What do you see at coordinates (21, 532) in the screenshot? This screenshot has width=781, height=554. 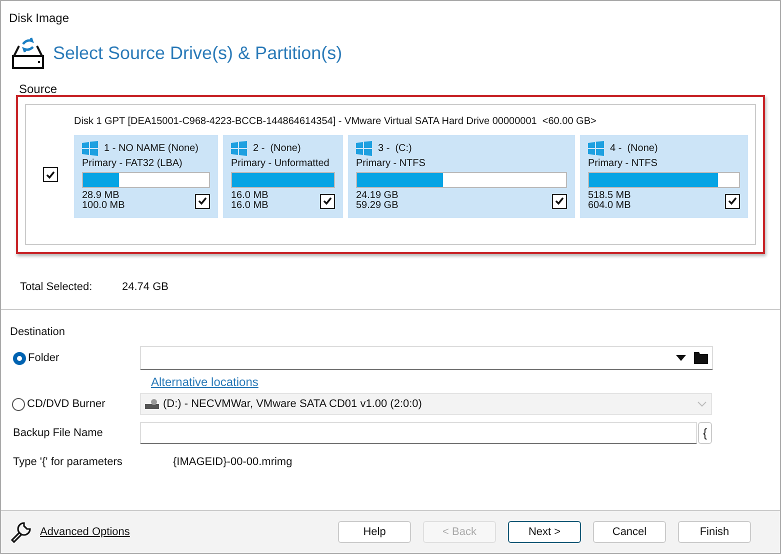 I see `wrench-icon` at bounding box center [21, 532].